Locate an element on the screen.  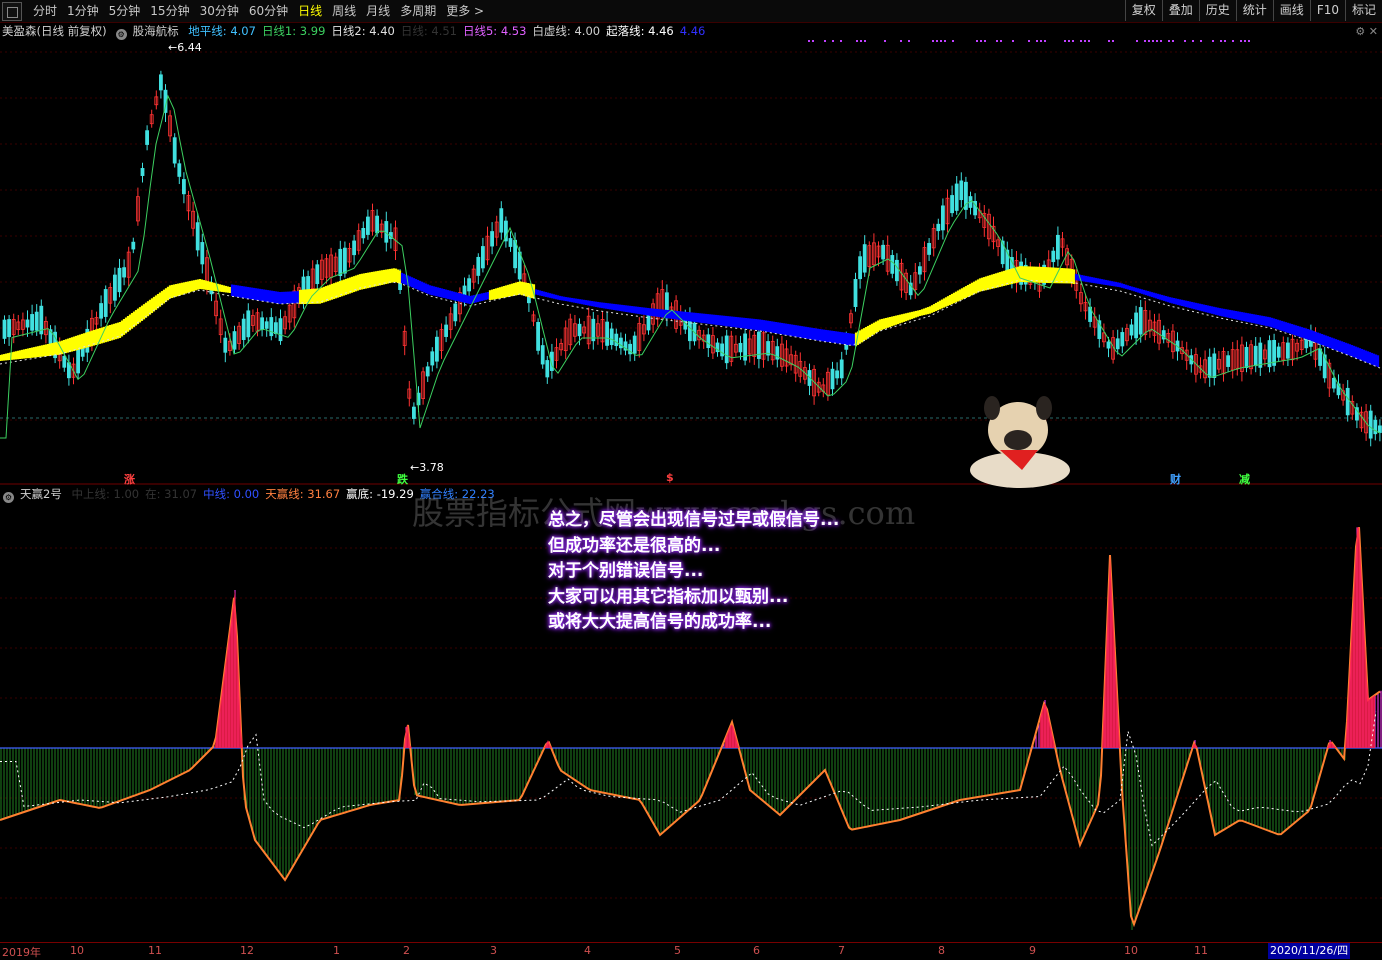
high-price-label: ←6.44 is located at coordinates (185, 47).